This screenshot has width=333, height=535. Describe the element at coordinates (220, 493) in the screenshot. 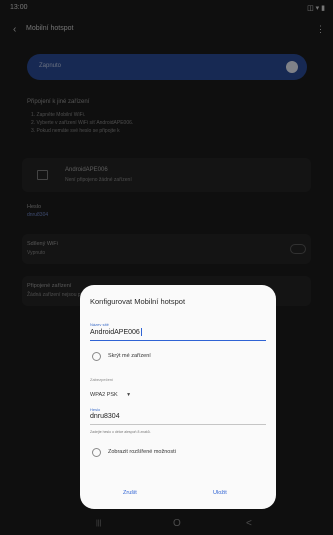

I see `save-button: Uložit` at that location.